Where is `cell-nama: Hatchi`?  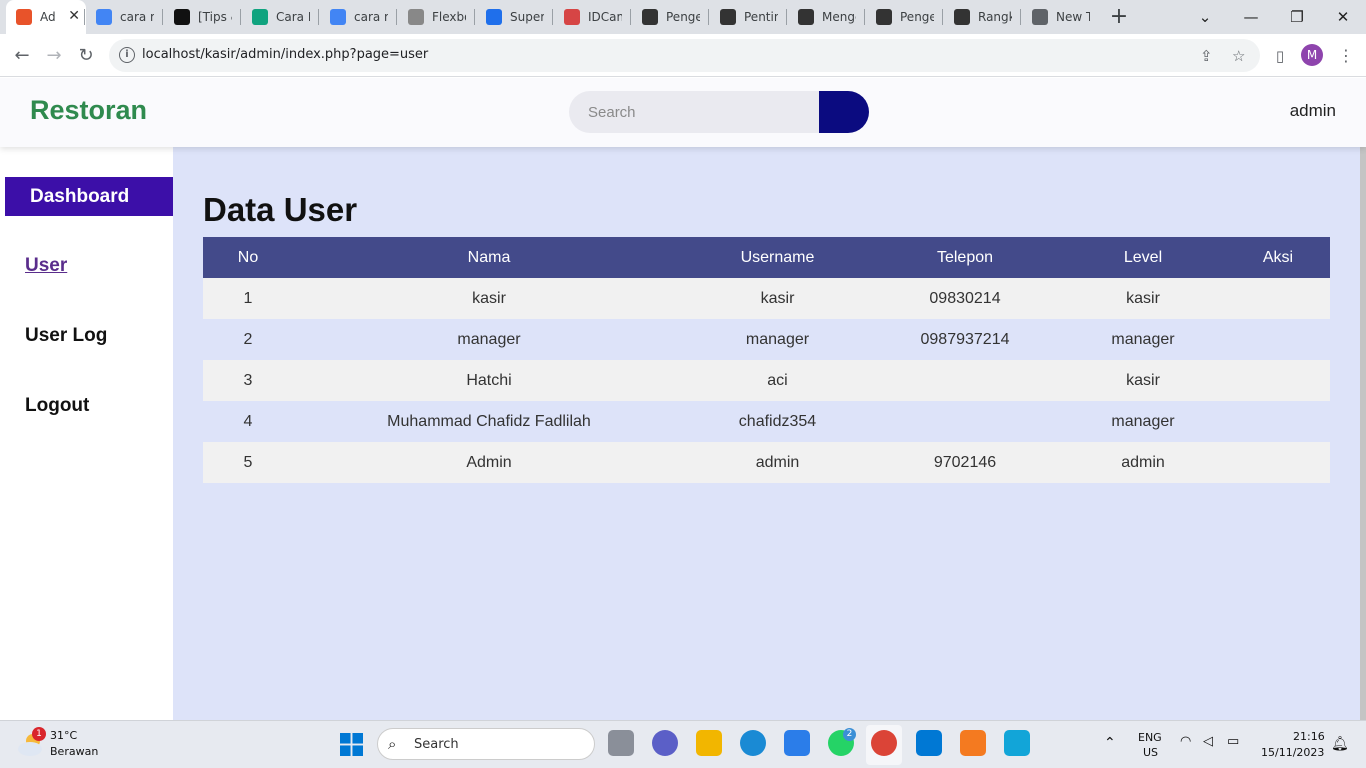 cell-nama: Hatchi is located at coordinates (489, 380).